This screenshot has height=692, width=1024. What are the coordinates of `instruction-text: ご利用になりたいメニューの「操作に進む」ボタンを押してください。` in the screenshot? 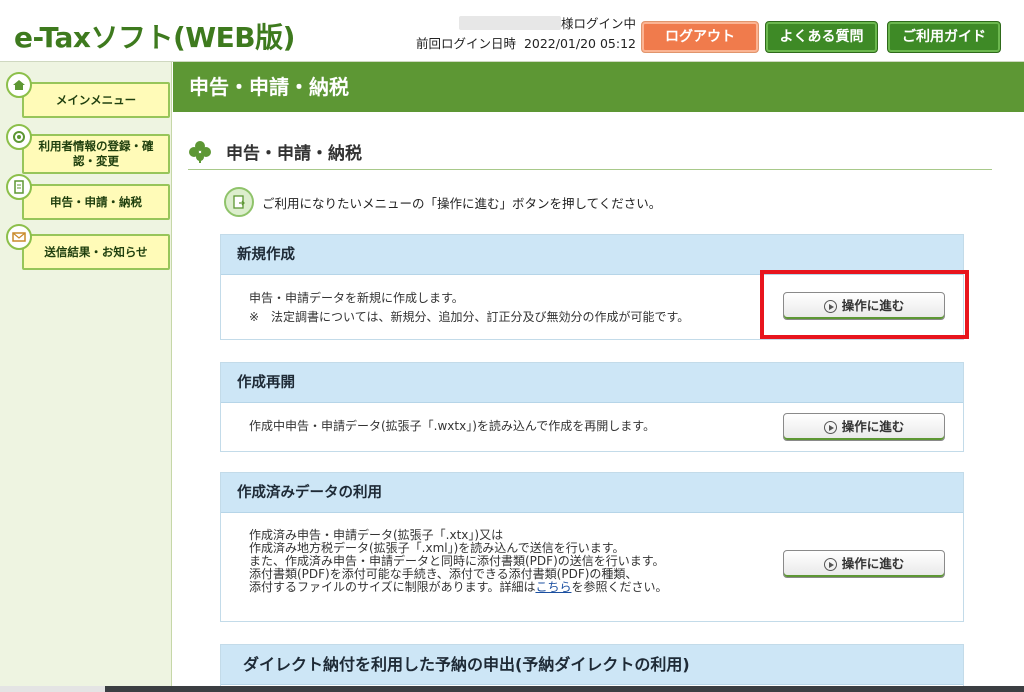 It's located at (462, 203).